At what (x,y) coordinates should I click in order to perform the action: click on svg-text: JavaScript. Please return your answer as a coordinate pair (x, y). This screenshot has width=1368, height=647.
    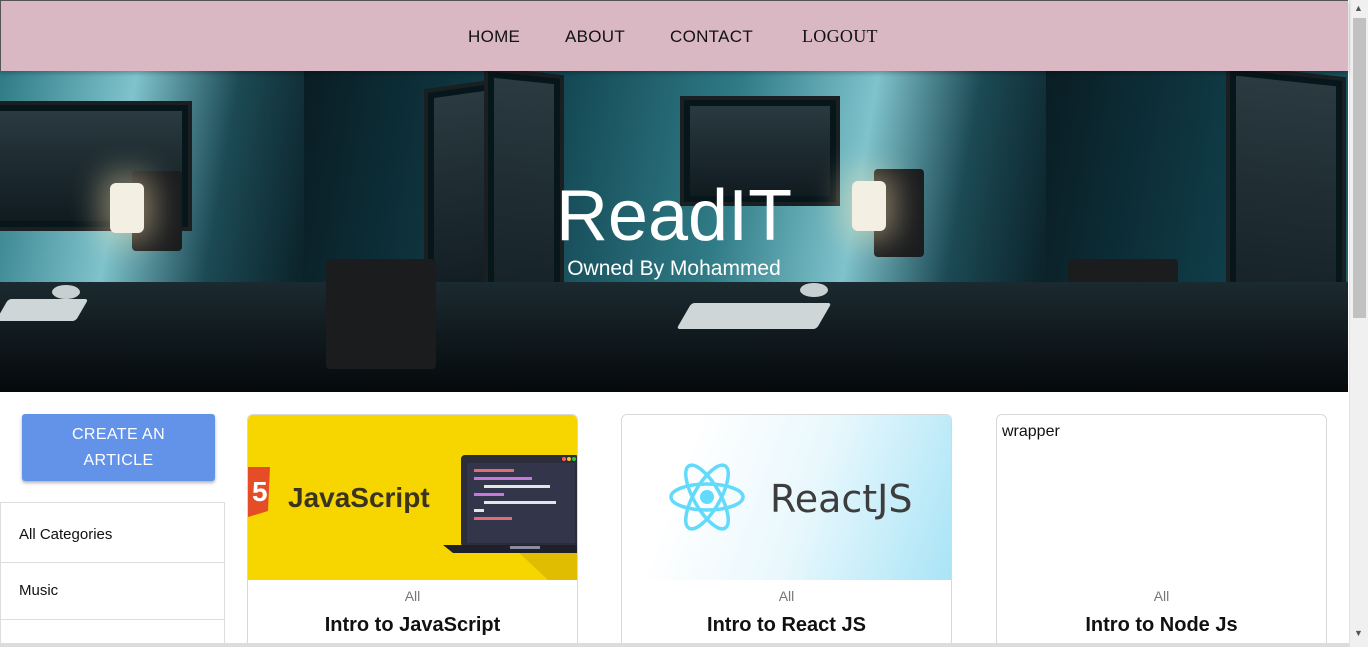
    Looking at the image, I should click on (359, 497).